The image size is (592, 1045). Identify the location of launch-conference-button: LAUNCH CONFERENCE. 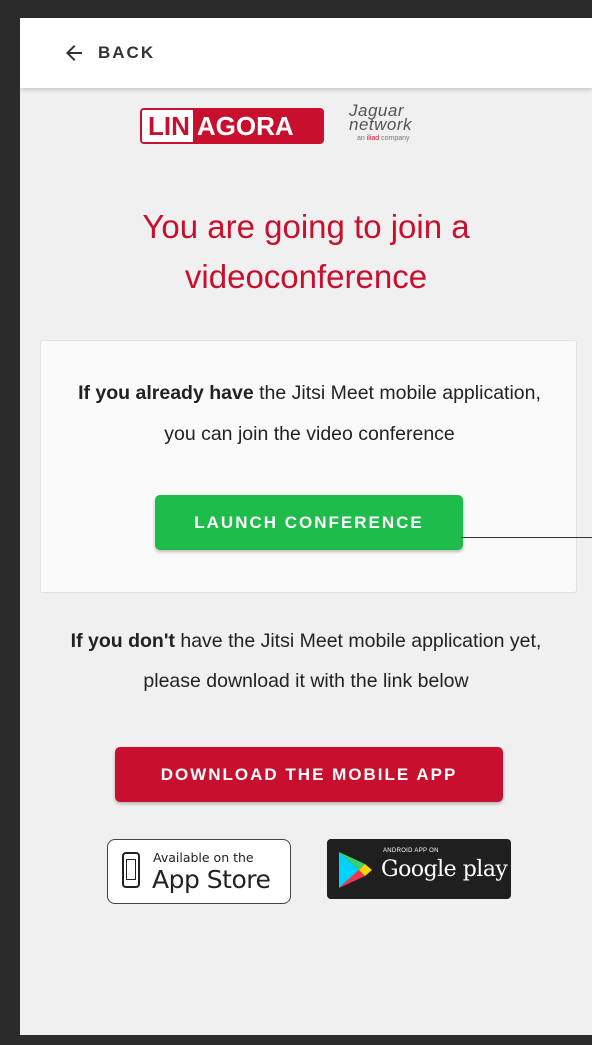
(309, 522).